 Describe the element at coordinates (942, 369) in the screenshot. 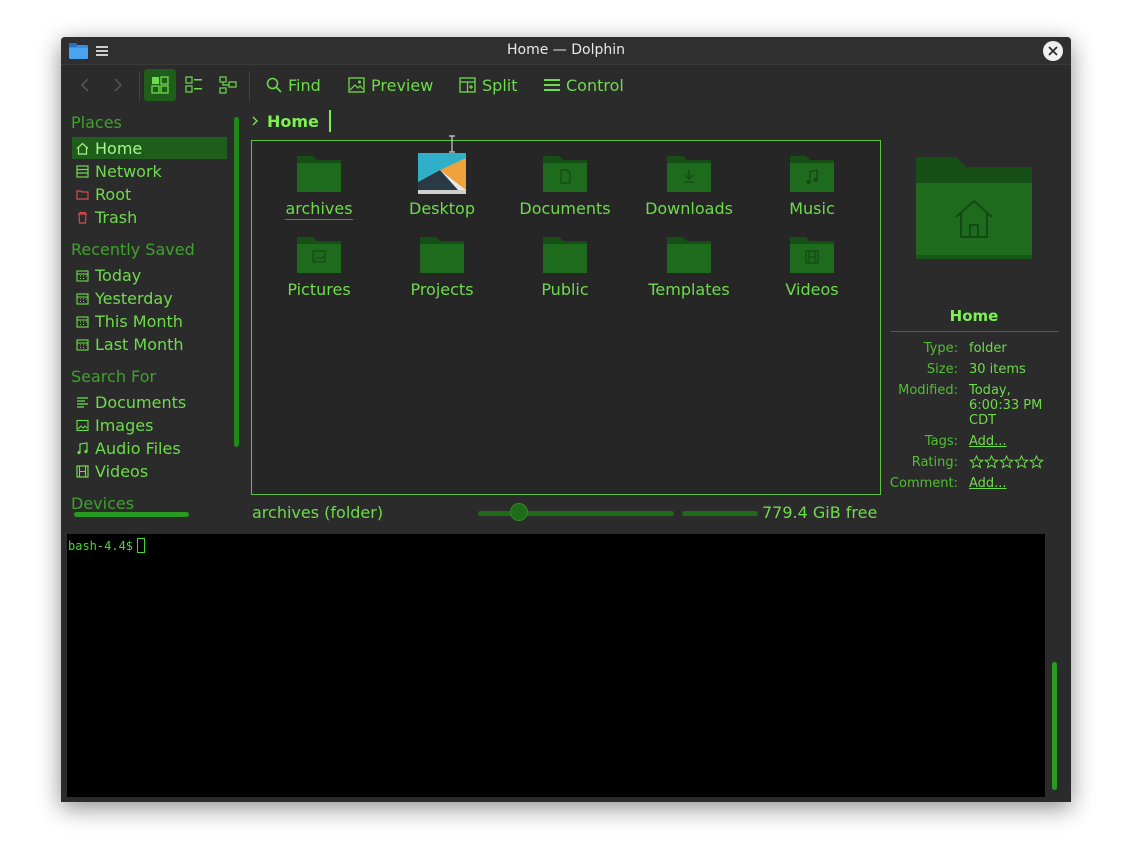

I see `info-key: Size:` at that location.